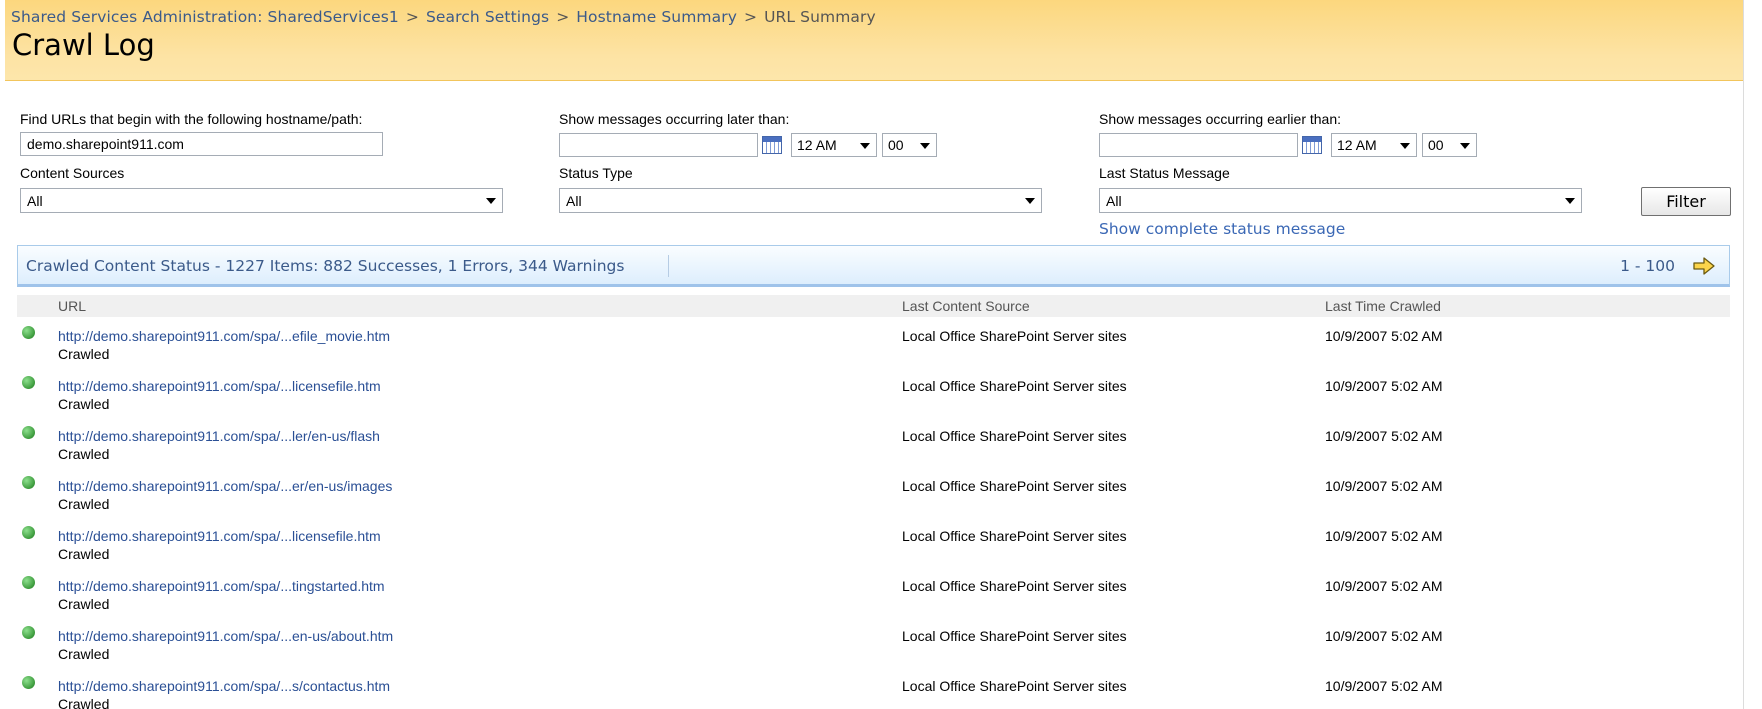 The width and height of the screenshot is (1762, 709). I want to click on content-sources-select: All, so click(261, 200).